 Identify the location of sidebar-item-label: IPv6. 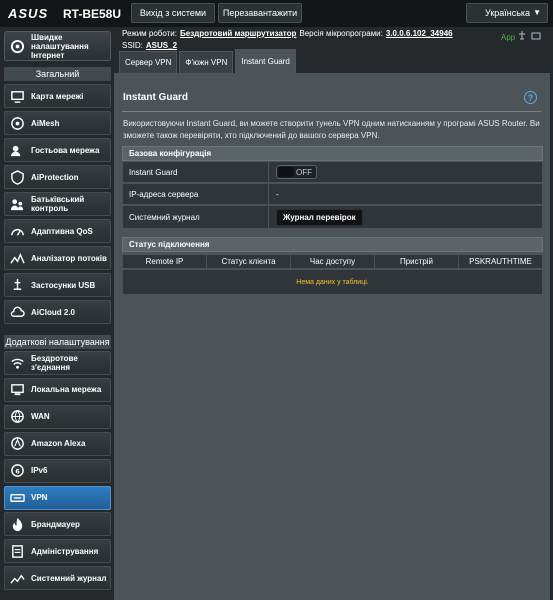
(39, 471).